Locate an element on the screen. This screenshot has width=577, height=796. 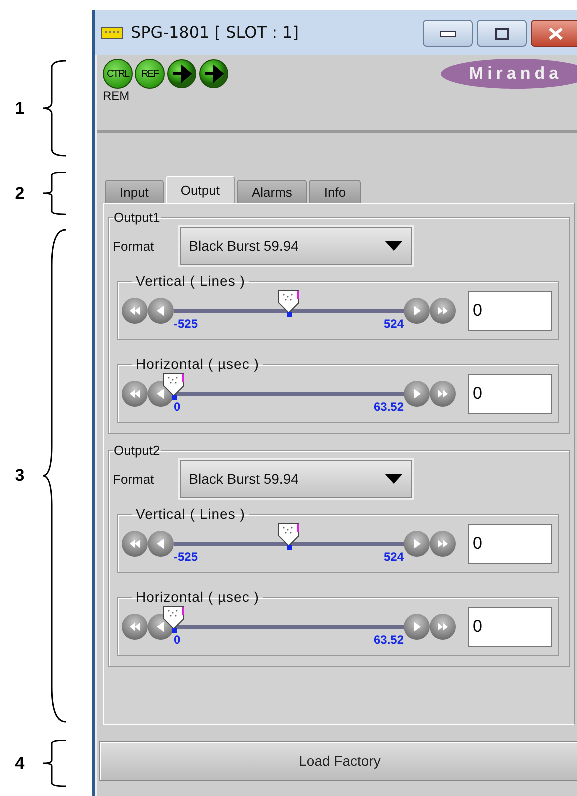
tab: Info is located at coordinates (335, 191).